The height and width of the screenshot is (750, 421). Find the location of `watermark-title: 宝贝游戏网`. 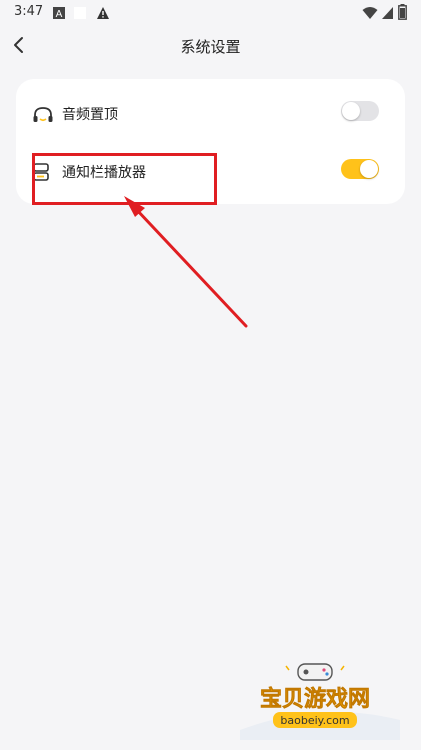

watermark-title: 宝贝游戏网 is located at coordinates (315, 699).